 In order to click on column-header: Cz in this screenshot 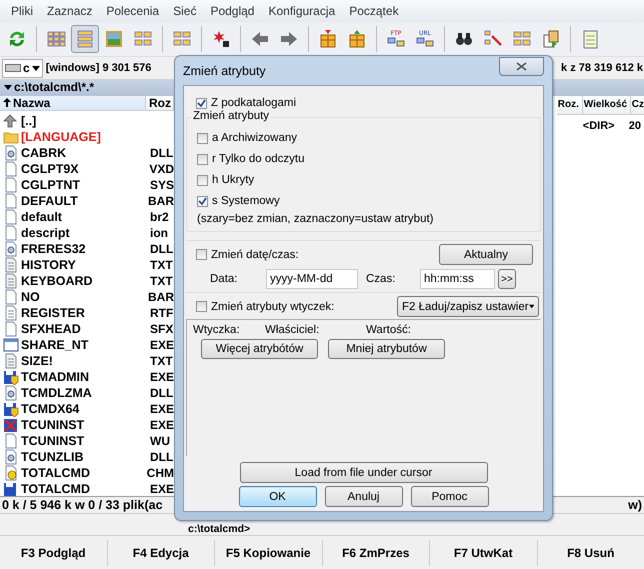, I will do `click(637, 105)`.